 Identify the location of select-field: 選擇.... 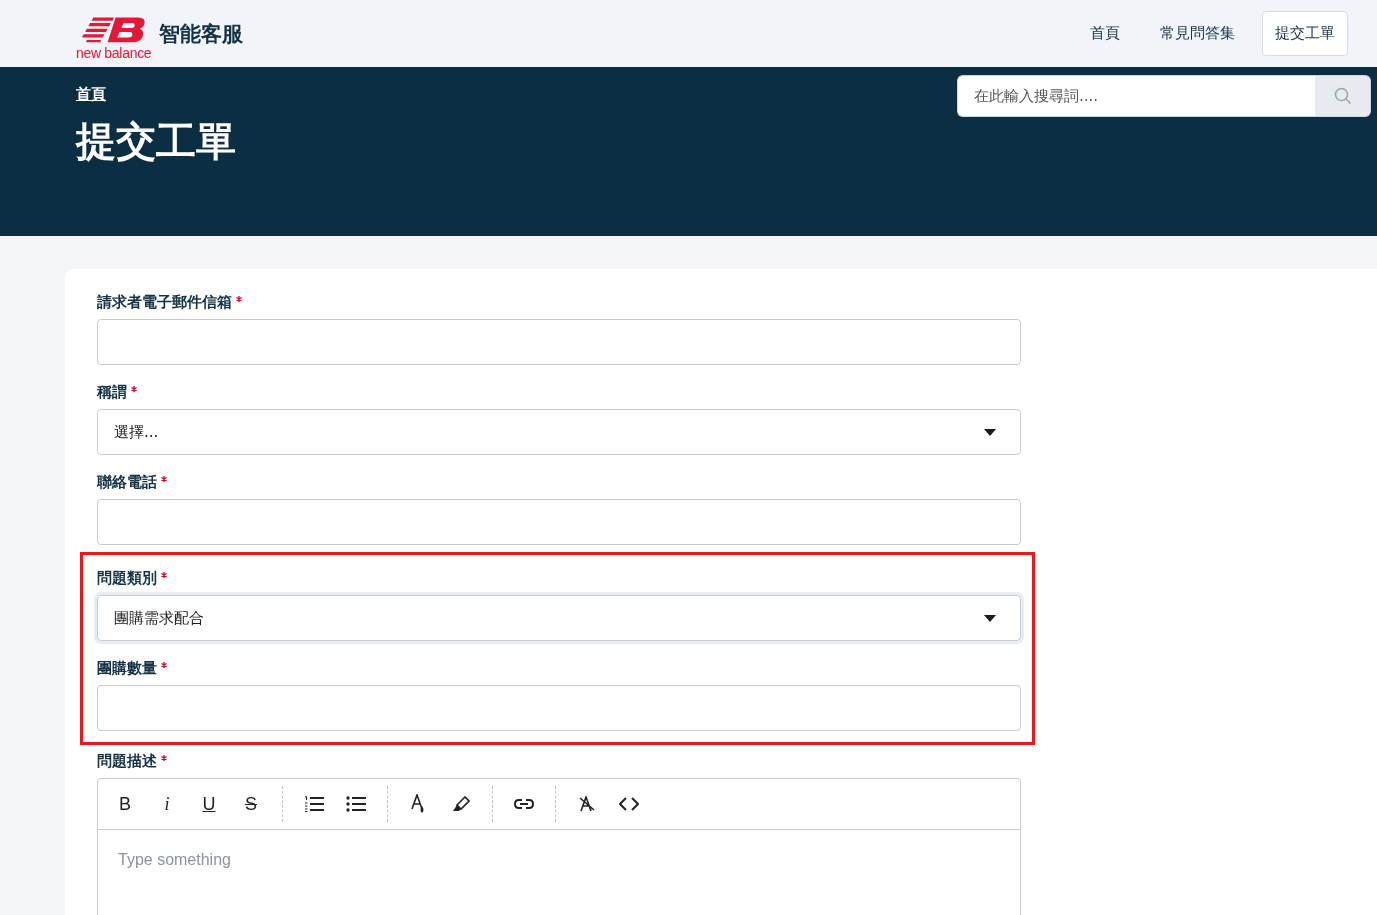
(559, 432).